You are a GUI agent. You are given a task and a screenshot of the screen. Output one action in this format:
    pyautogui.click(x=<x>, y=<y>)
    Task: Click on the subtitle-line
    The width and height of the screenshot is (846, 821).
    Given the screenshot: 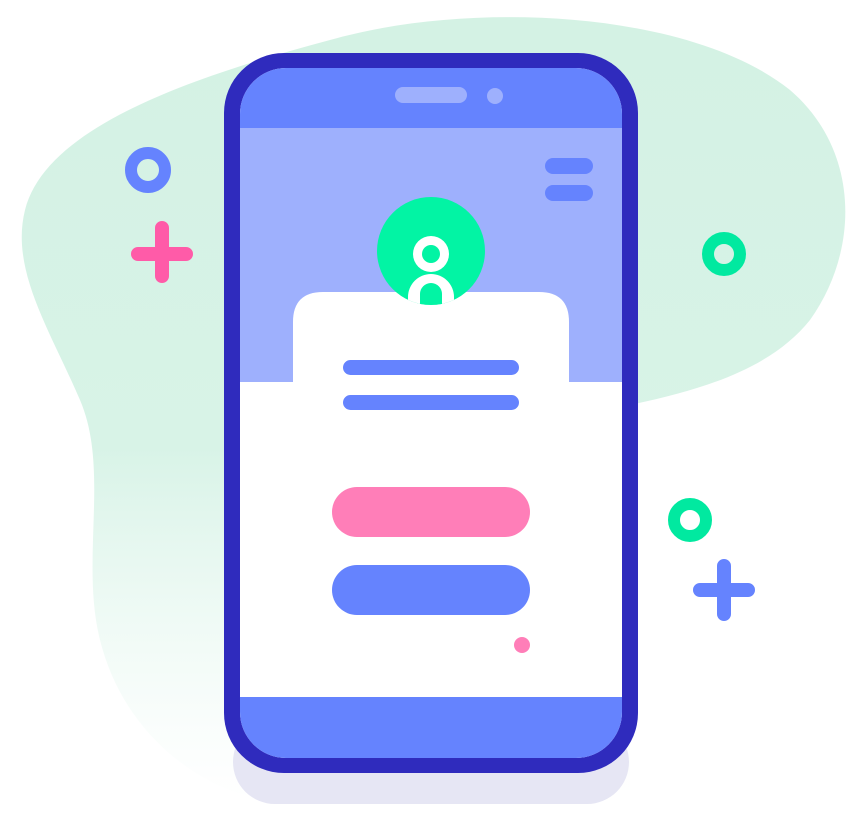 What is the action you would take?
    pyautogui.click(x=431, y=402)
    